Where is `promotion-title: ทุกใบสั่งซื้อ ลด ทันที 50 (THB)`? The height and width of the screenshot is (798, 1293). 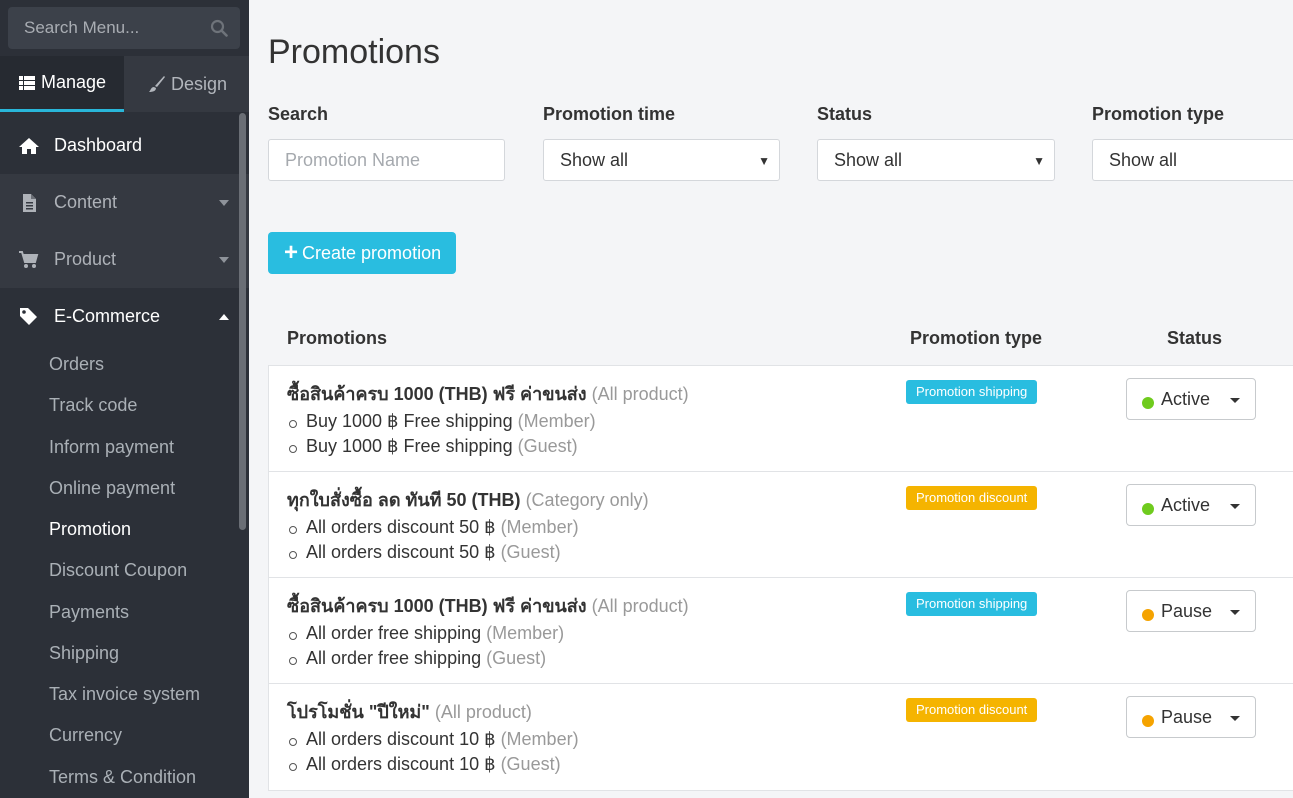 promotion-title: ทุกใบสั่งซื้อ ลด ทันที 50 (THB) is located at coordinates (404, 500).